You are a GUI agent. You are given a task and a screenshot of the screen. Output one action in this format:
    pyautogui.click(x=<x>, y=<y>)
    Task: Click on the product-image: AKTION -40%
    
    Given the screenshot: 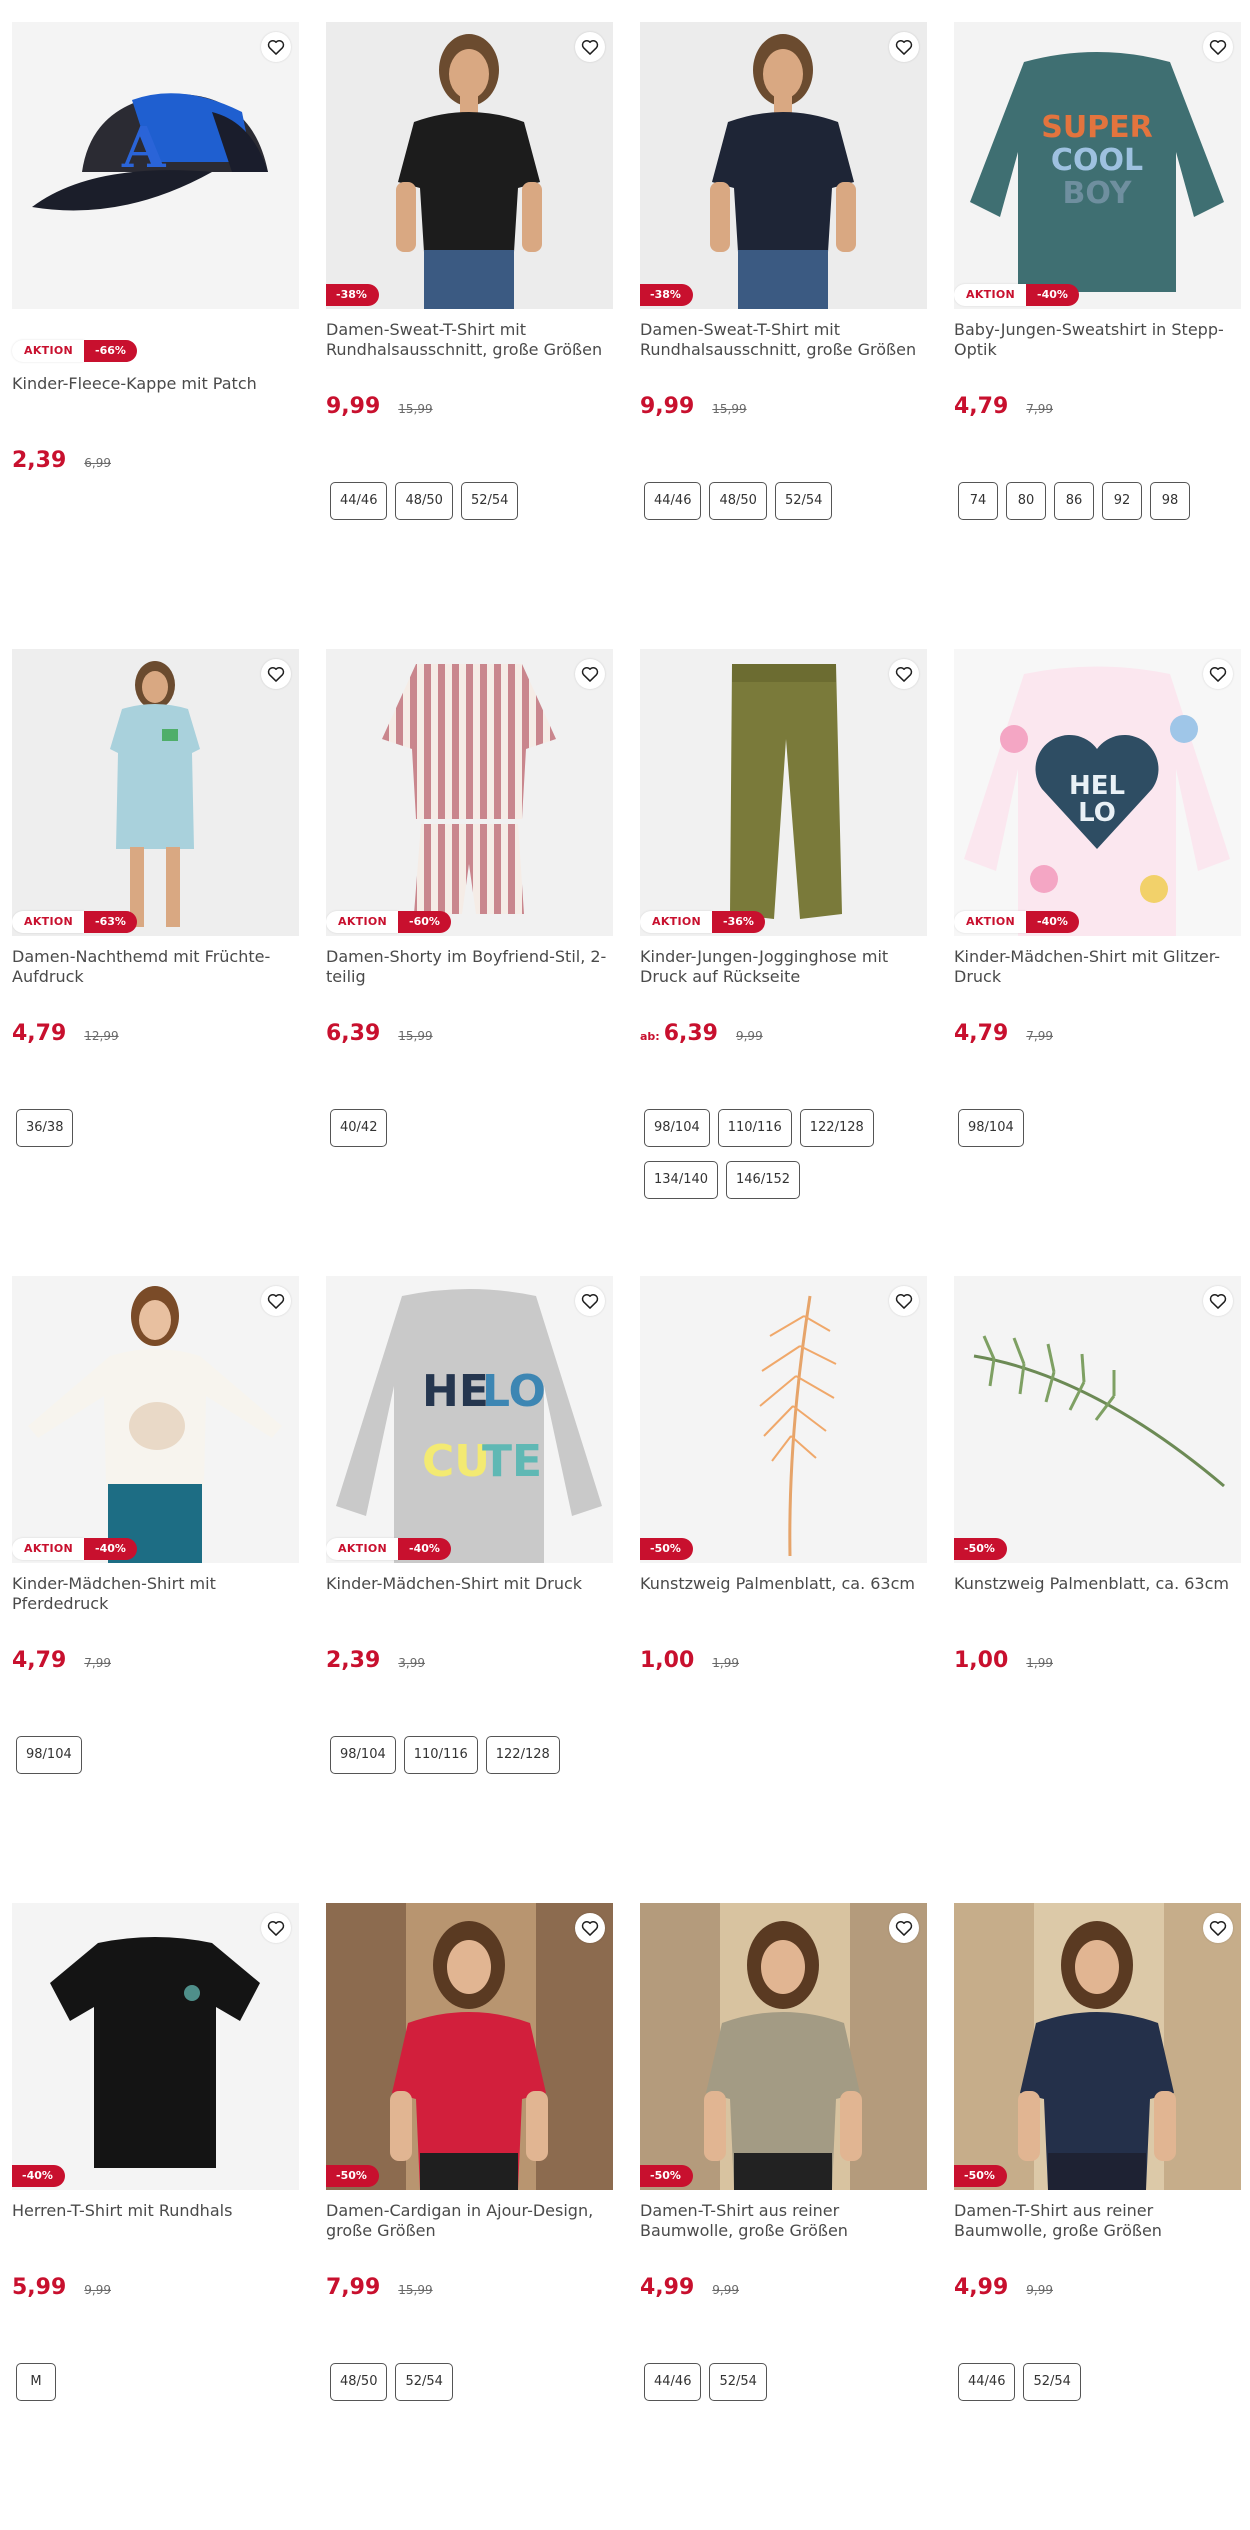 What is the action you would take?
    pyautogui.click(x=155, y=1419)
    